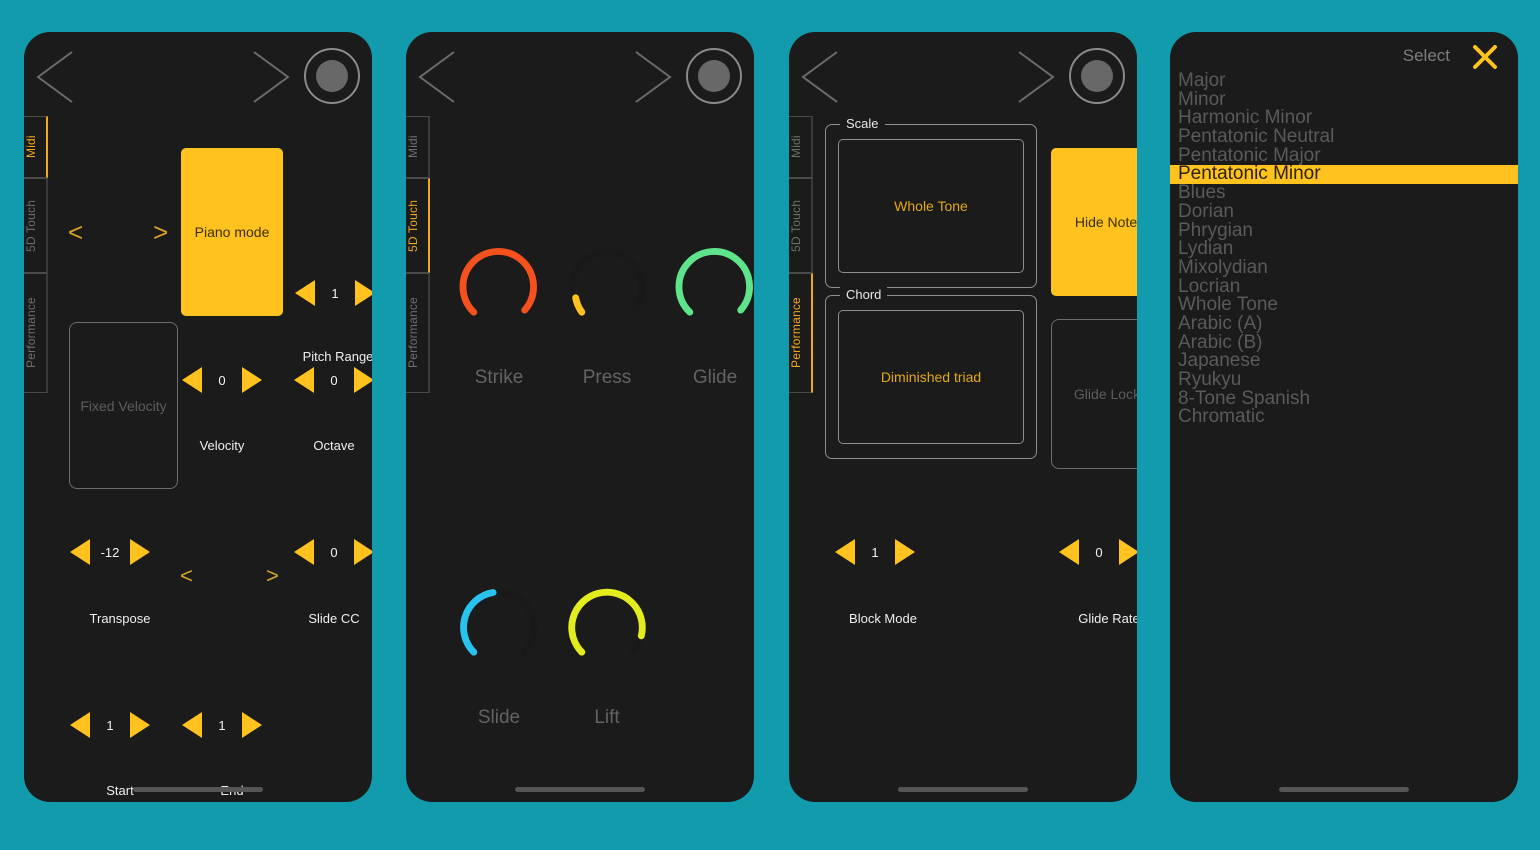 The width and height of the screenshot is (1540, 850). Describe the element at coordinates (363, 380) in the screenshot. I see `octave-increment` at that location.